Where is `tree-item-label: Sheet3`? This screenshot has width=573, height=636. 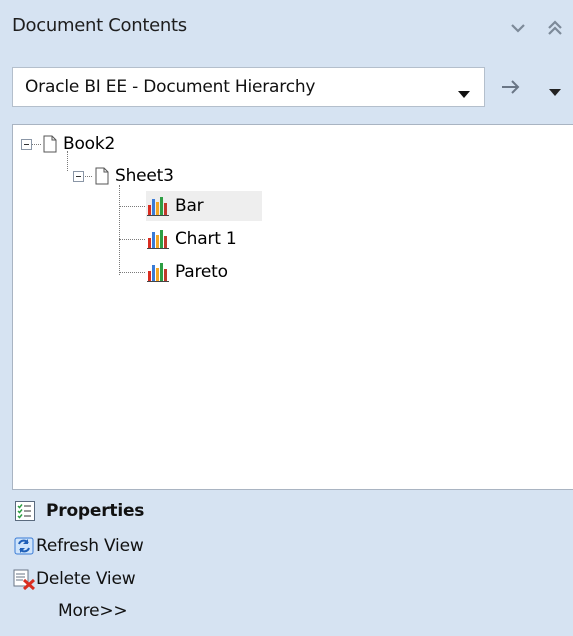
tree-item-label: Sheet3 is located at coordinates (144, 176).